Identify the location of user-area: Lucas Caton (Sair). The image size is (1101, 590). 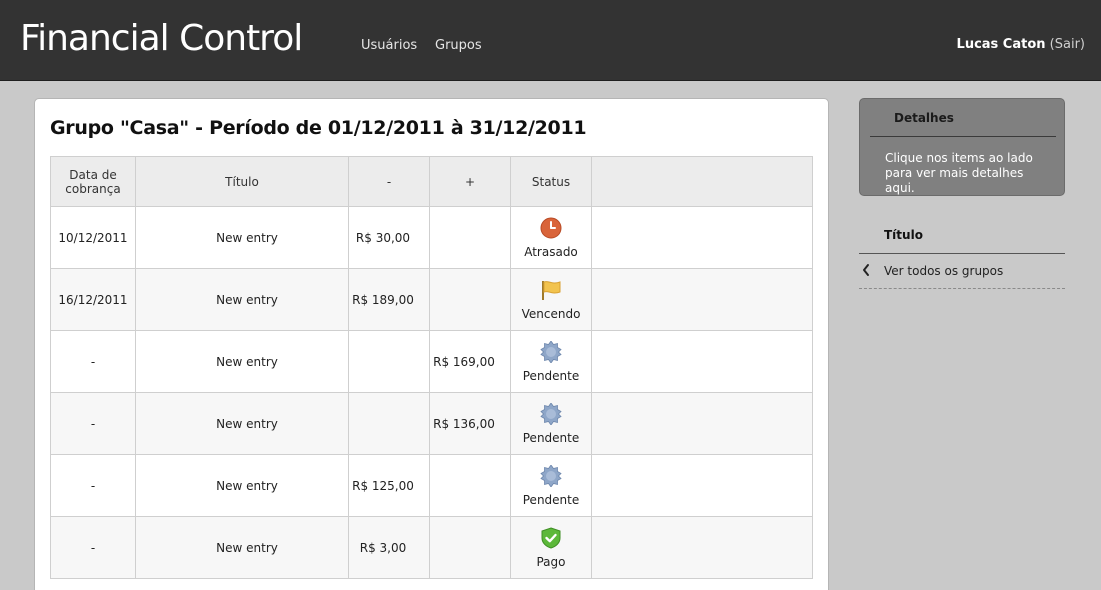
(1021, 45).